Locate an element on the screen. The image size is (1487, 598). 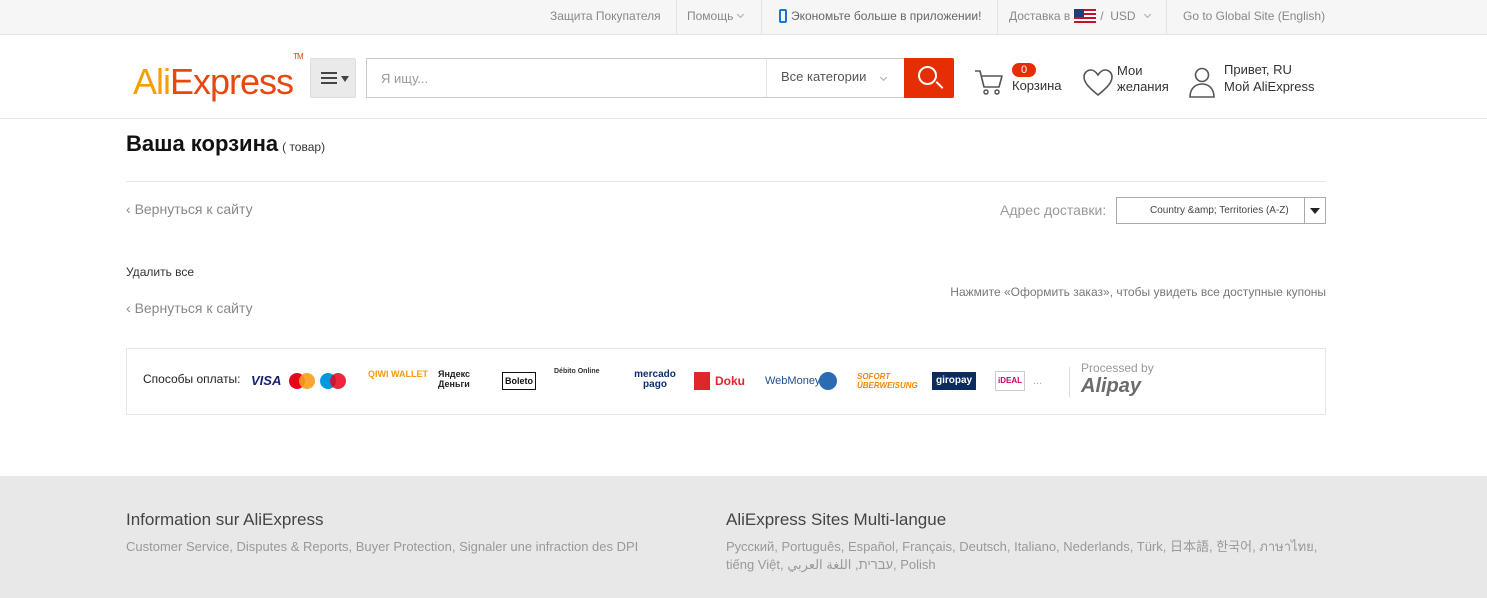
user-icon is located at coordinates (1202, 82).